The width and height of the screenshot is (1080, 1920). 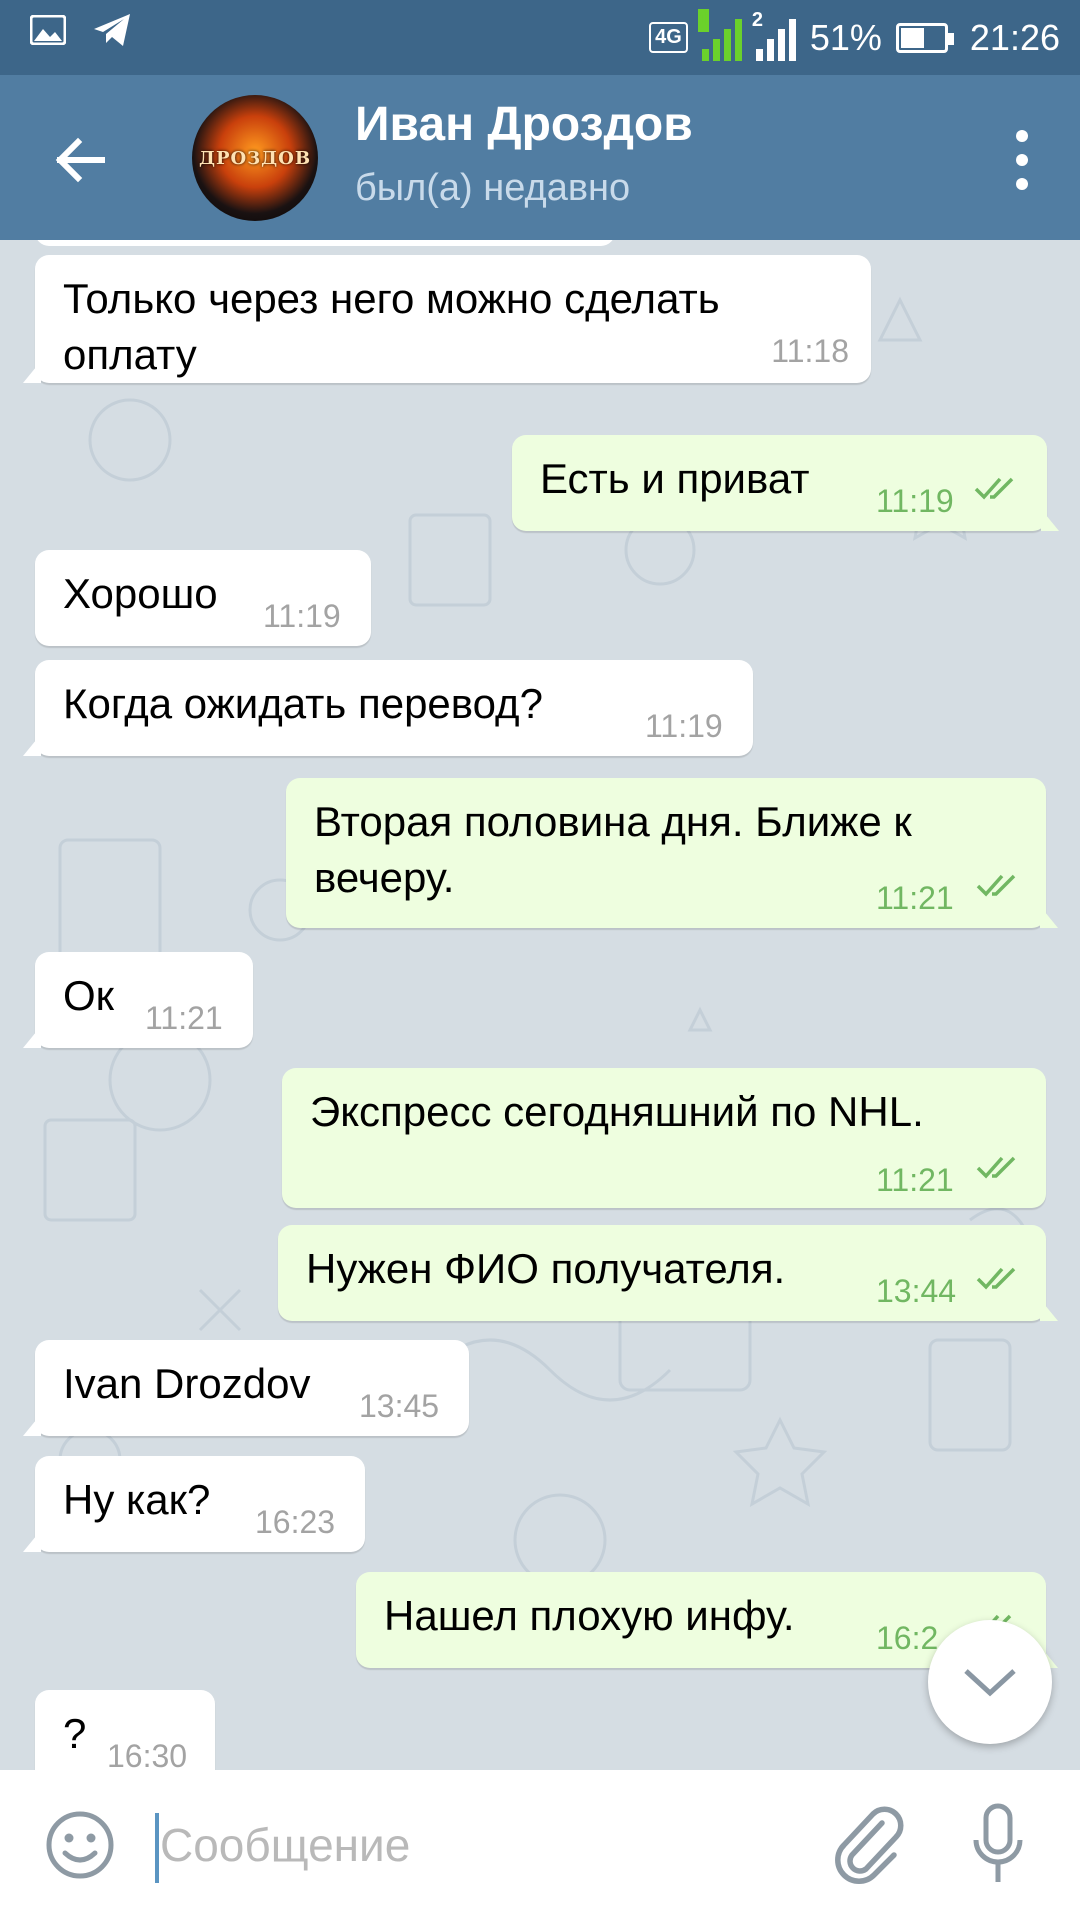 I want to click on avatar: ДРОЗДОВ, so click(x=255, y=158).